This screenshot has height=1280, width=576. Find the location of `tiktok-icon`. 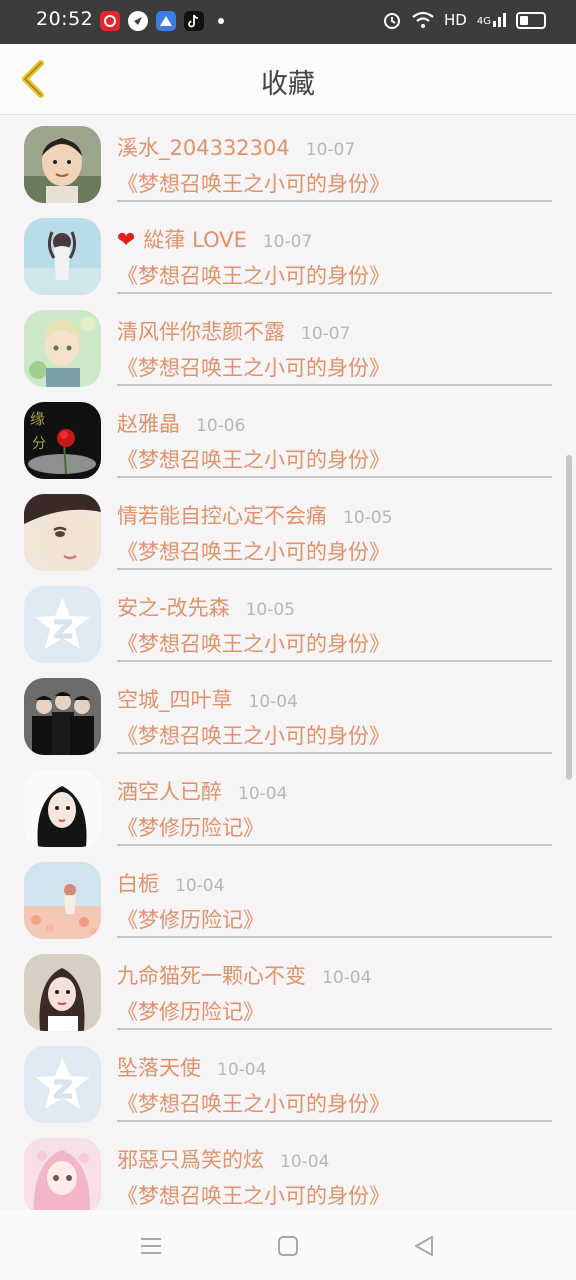

tiktok-icon is located at coordinates (194, 21).